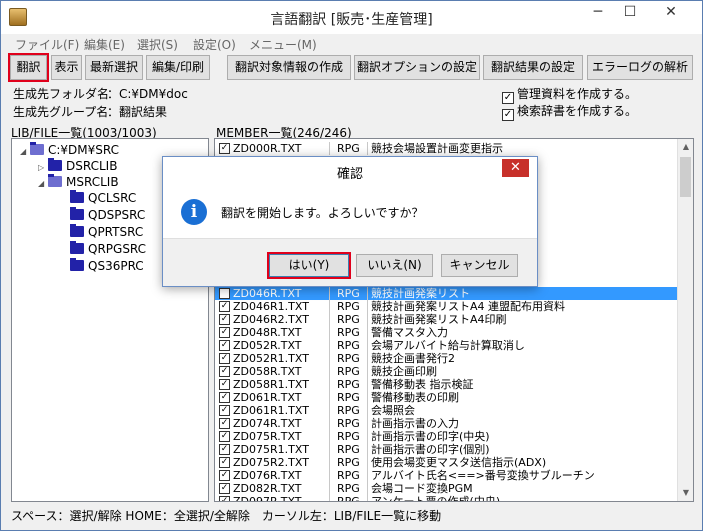  Describe the element at coordinates (137, 112) in the screenshot. I see `group-value: ：翻訳結果` at that location.